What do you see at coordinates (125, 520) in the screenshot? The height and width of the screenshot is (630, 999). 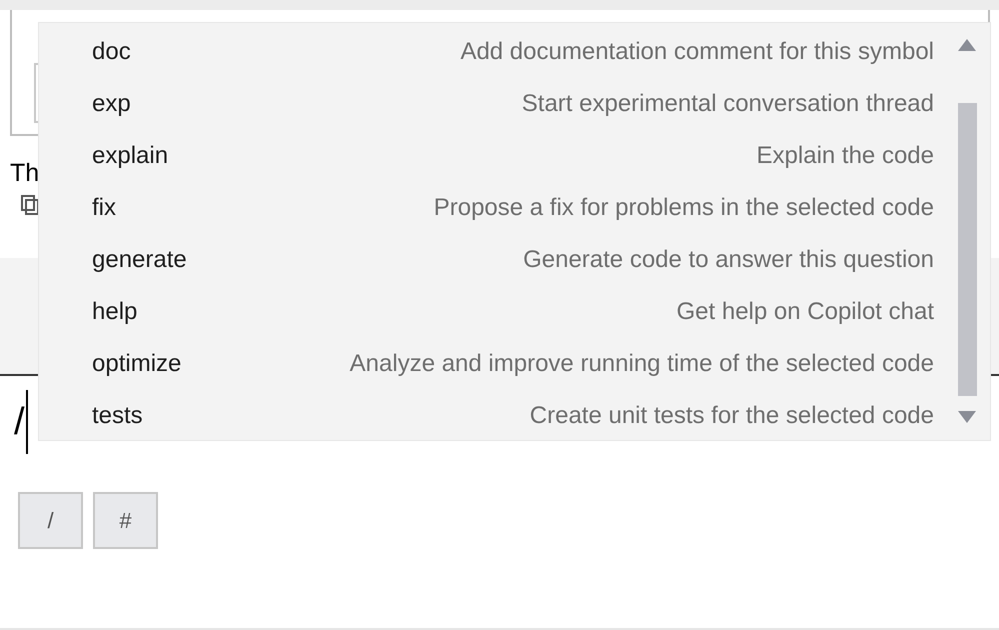 I see `insert-button: #` at bounding box center [125, 520].